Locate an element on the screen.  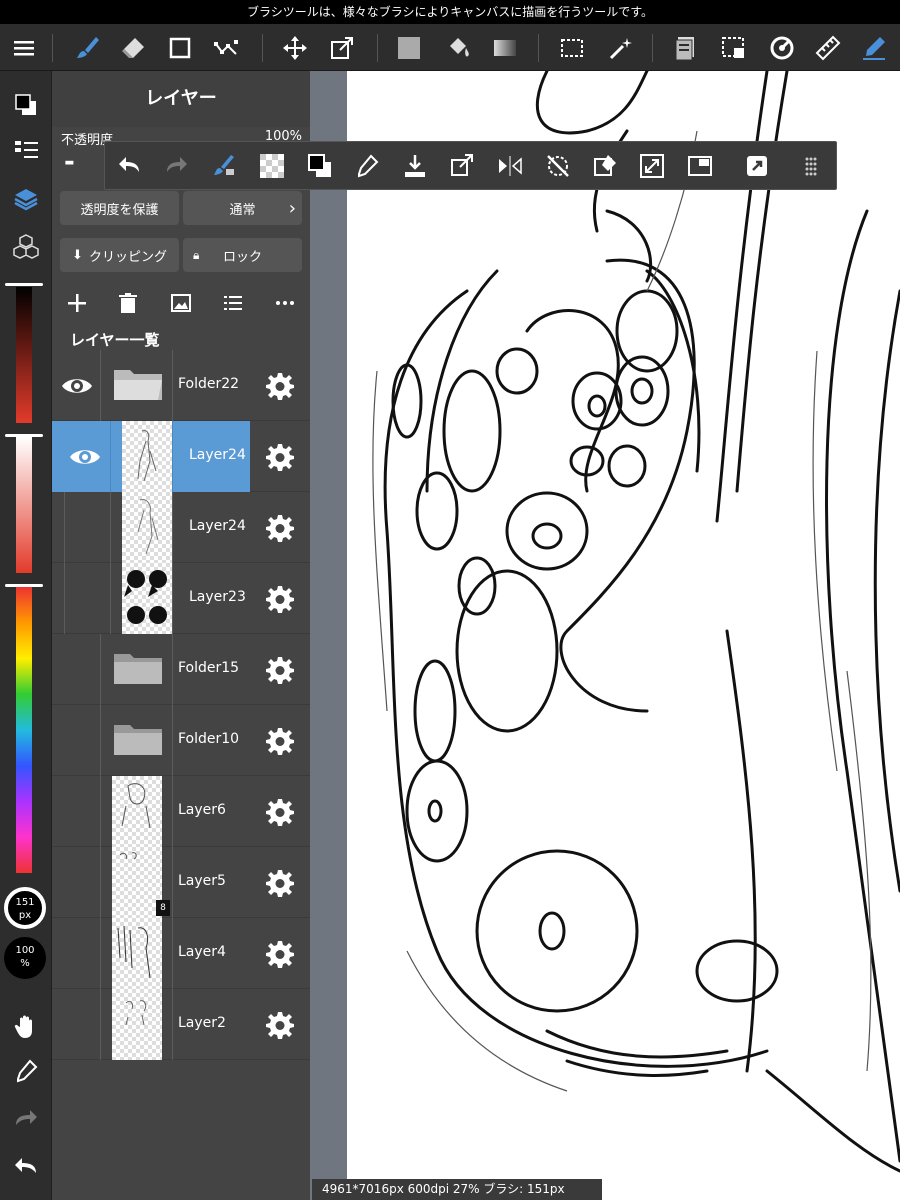
menu-icon is located at coordinates (24, 48).